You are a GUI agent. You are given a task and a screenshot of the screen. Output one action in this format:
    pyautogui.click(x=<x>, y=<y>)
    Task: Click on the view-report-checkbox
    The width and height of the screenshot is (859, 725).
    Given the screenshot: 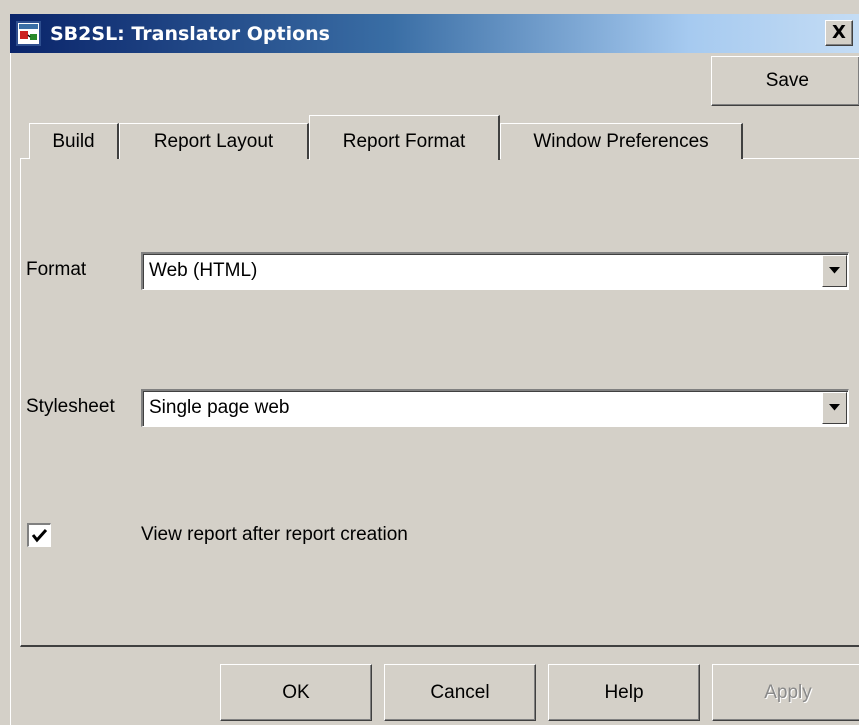 What is the action you would take?
    pyautogui.click(x=39, y=535)
    